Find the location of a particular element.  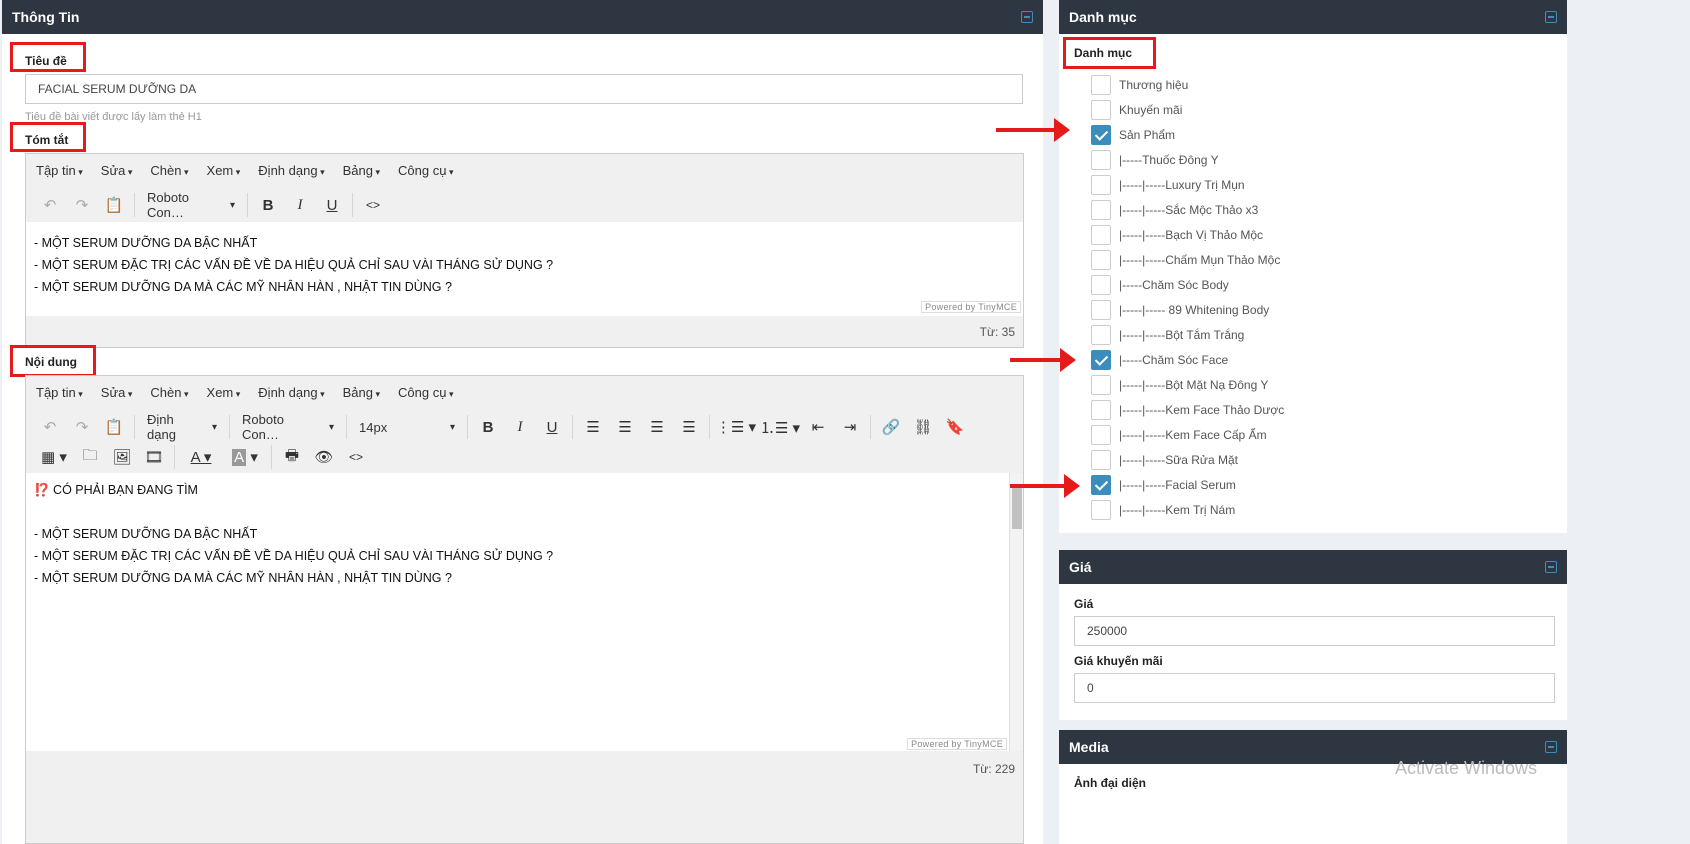

media-browser-icon: 🗀 is located at coordinates (90, 457).